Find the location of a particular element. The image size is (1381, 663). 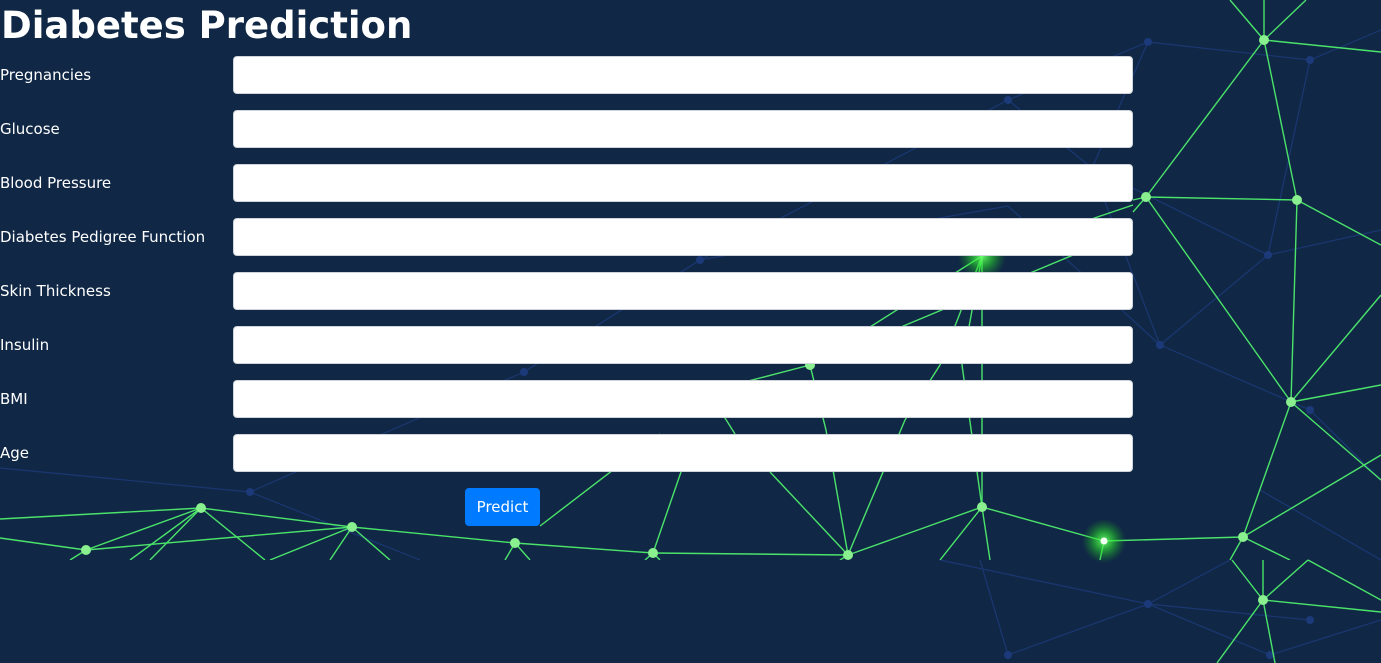

field-row-diabetes-pedigree-function: Diabetes Pedigree Function is located at coordinates (570, 237).